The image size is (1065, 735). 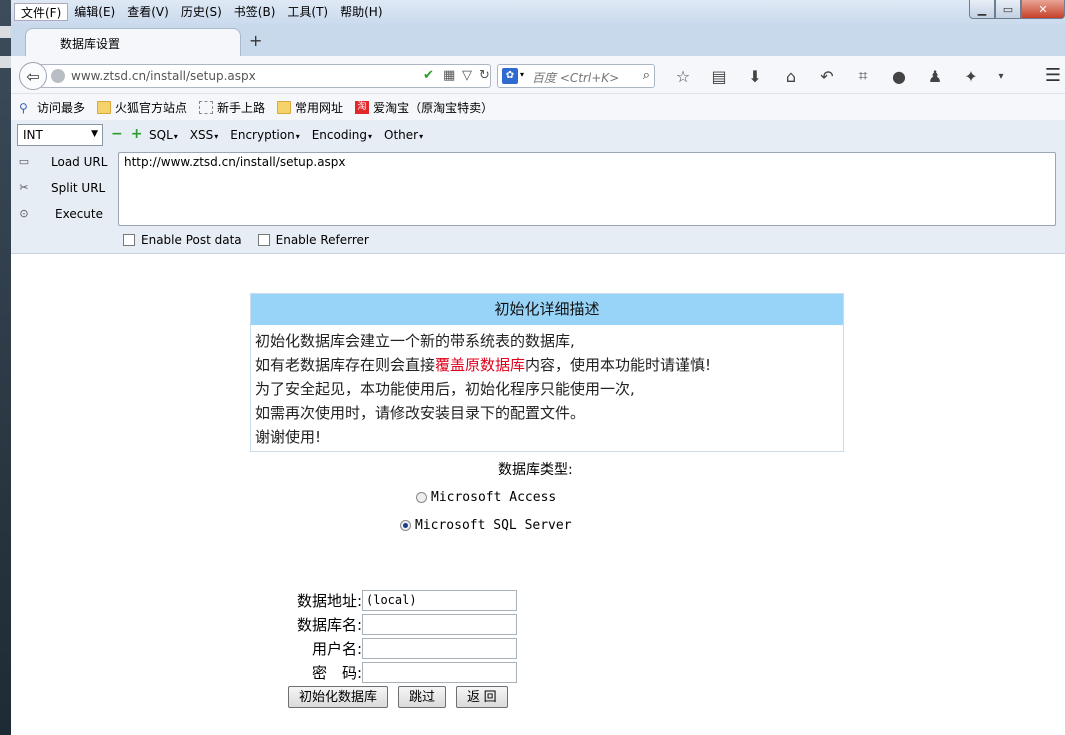 What do you see at coordinates (148, 12) in the screenshot?
I see `menu-view: 查看(V)` at bounding box center [148, 12].